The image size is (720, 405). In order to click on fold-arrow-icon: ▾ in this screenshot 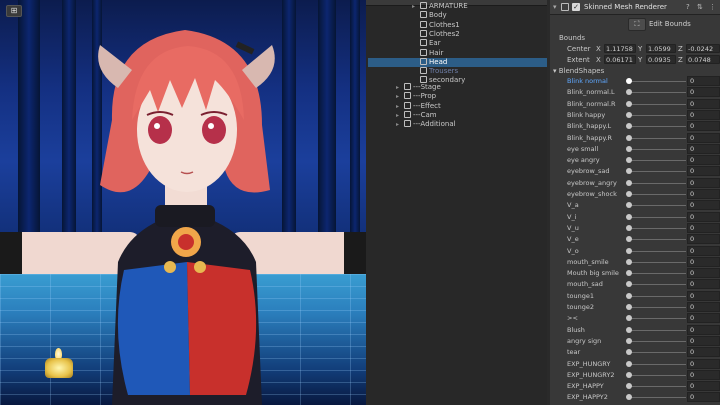, I will do `click(555, 7)`.